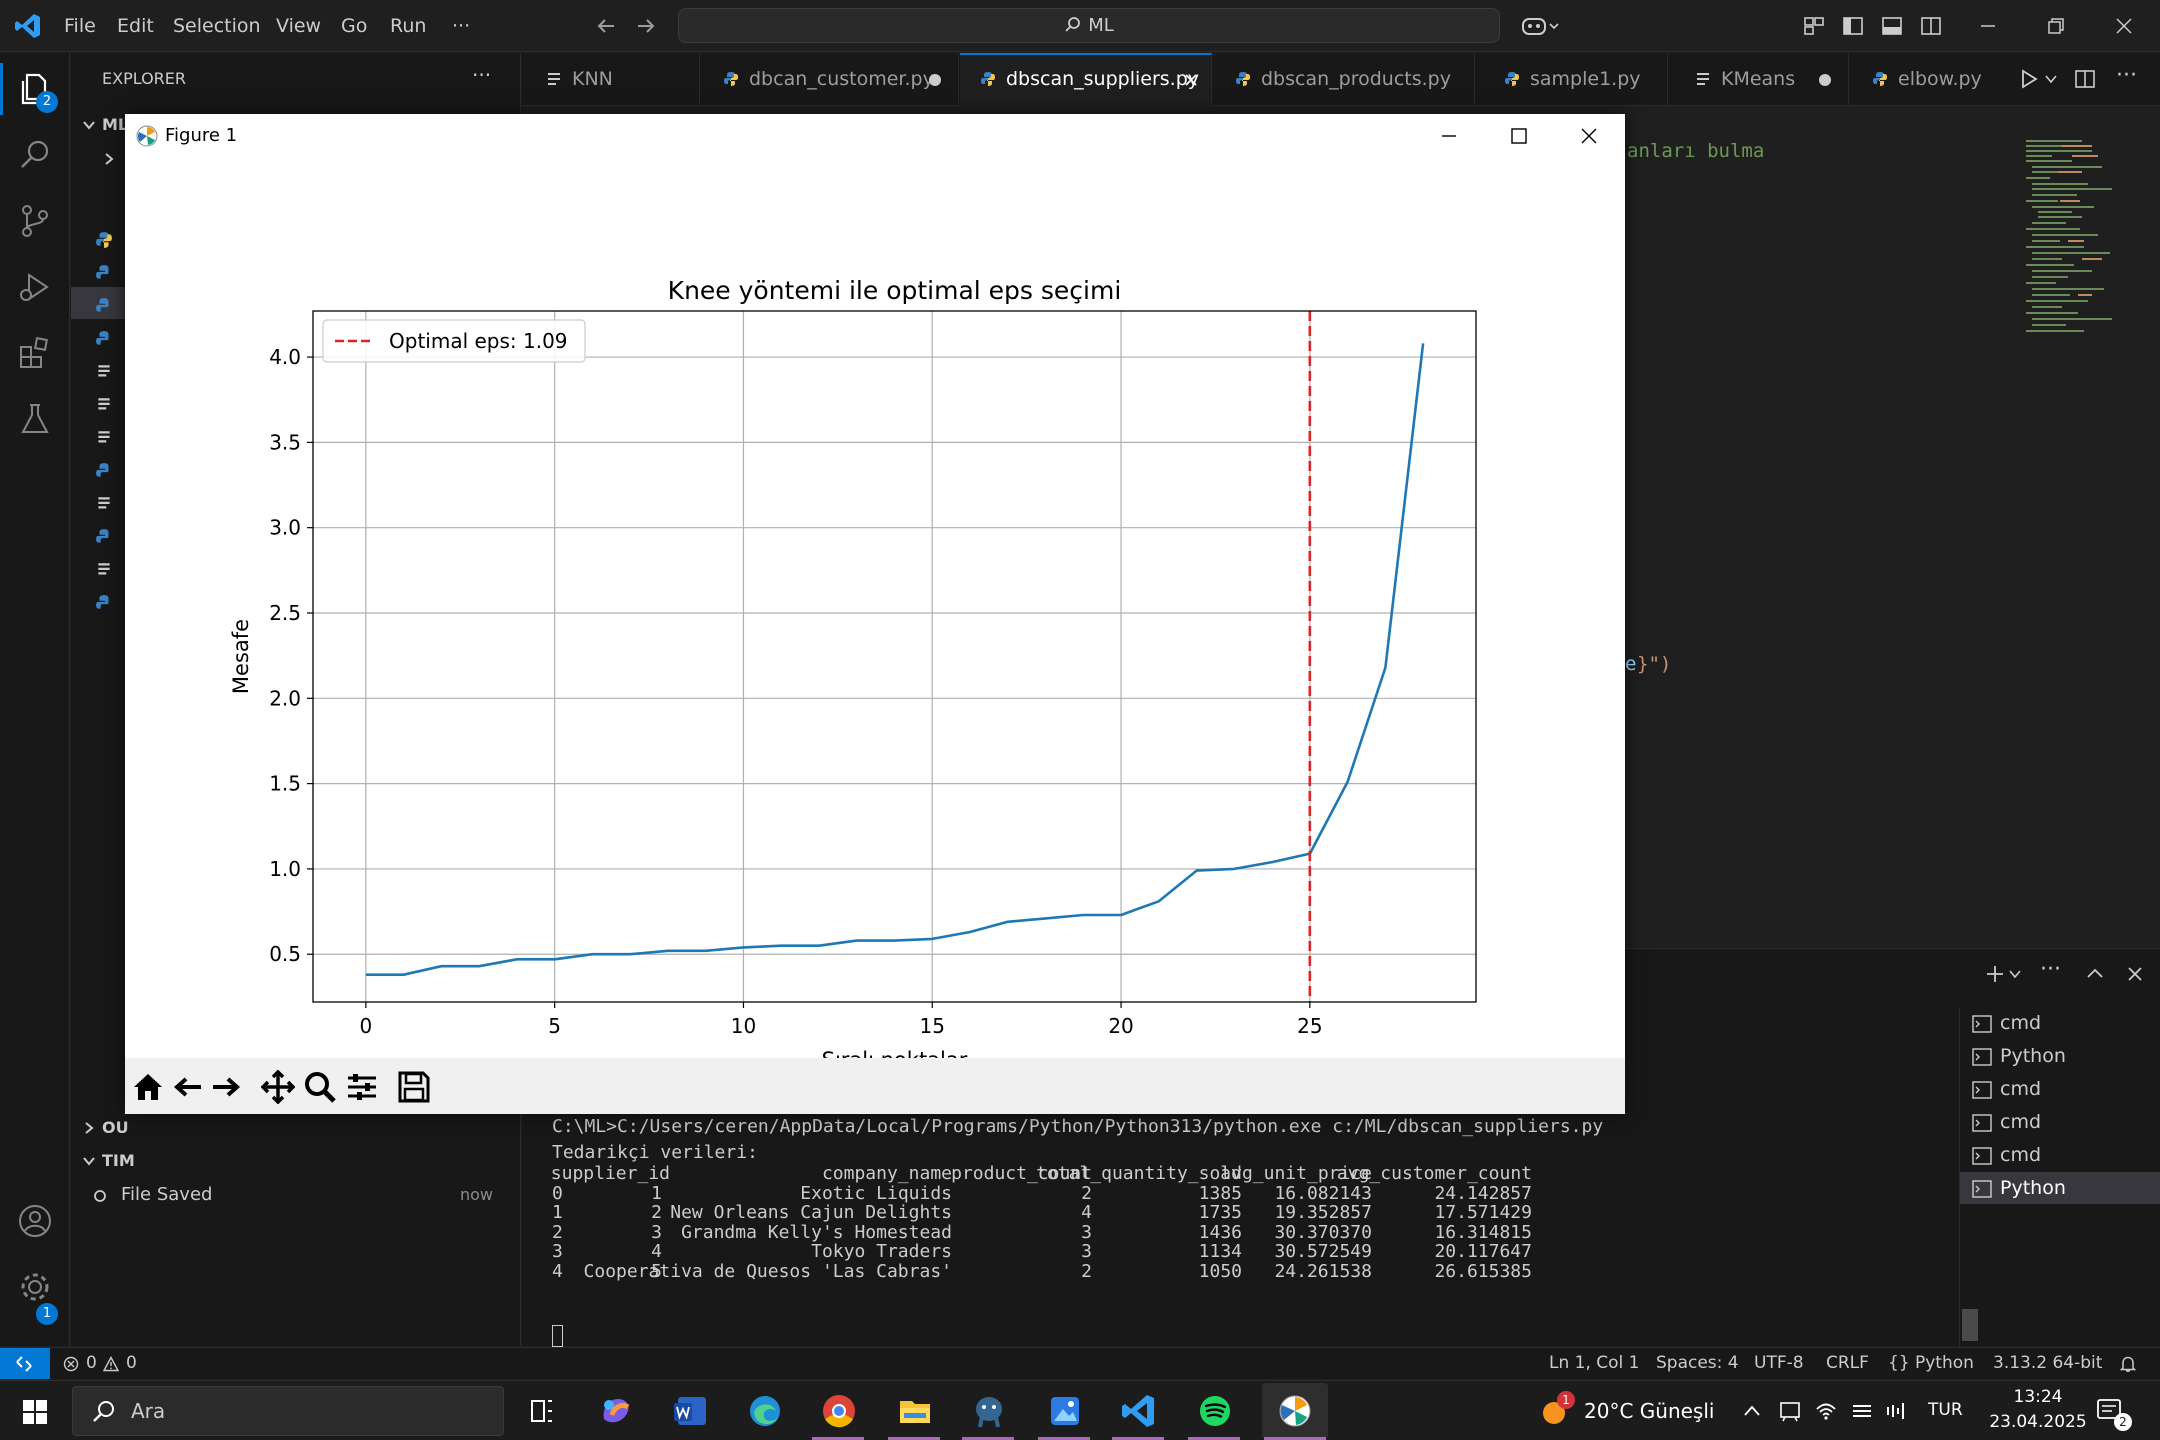  Describe the element at coordinates (295, 1161) in the screenshot. I see `timeline-section-header: TIM` at that location.